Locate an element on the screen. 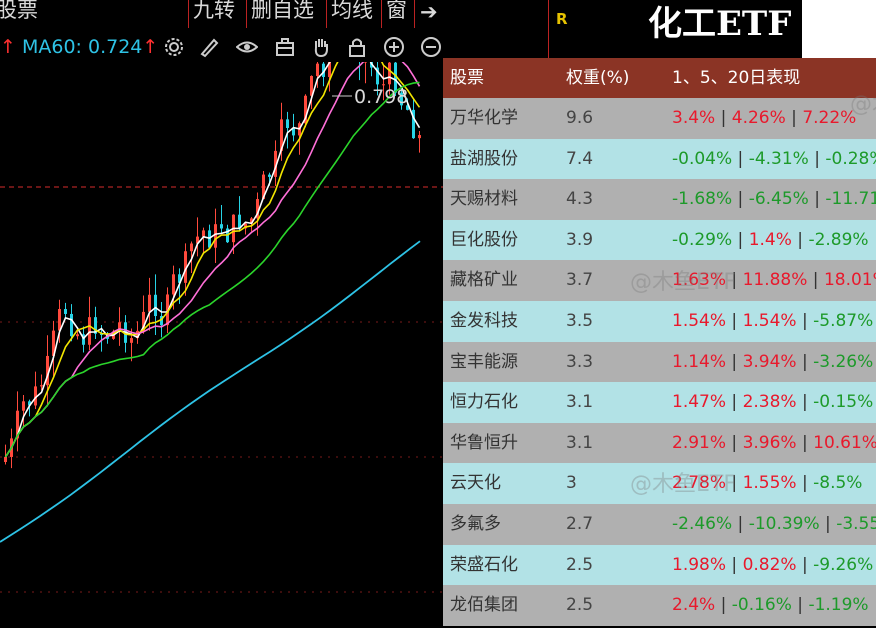 The width and height of the screenshot is (876, 628). stock-performance: 2.78% | 1.55% | -8.5% is located at coordinates (767, 483).